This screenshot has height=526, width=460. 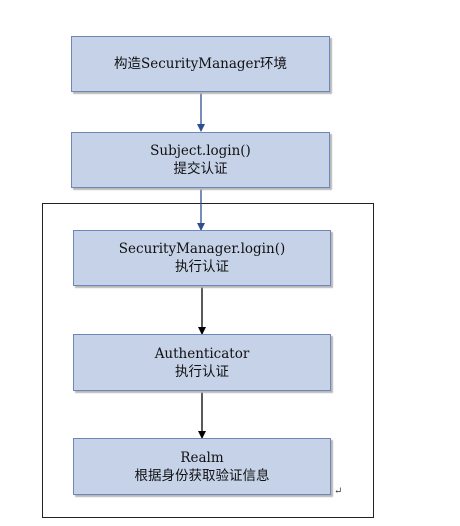 I want to click on step-securitymanager-login: SecurityManager.login() 执行认证, so click(x=202, y=258).